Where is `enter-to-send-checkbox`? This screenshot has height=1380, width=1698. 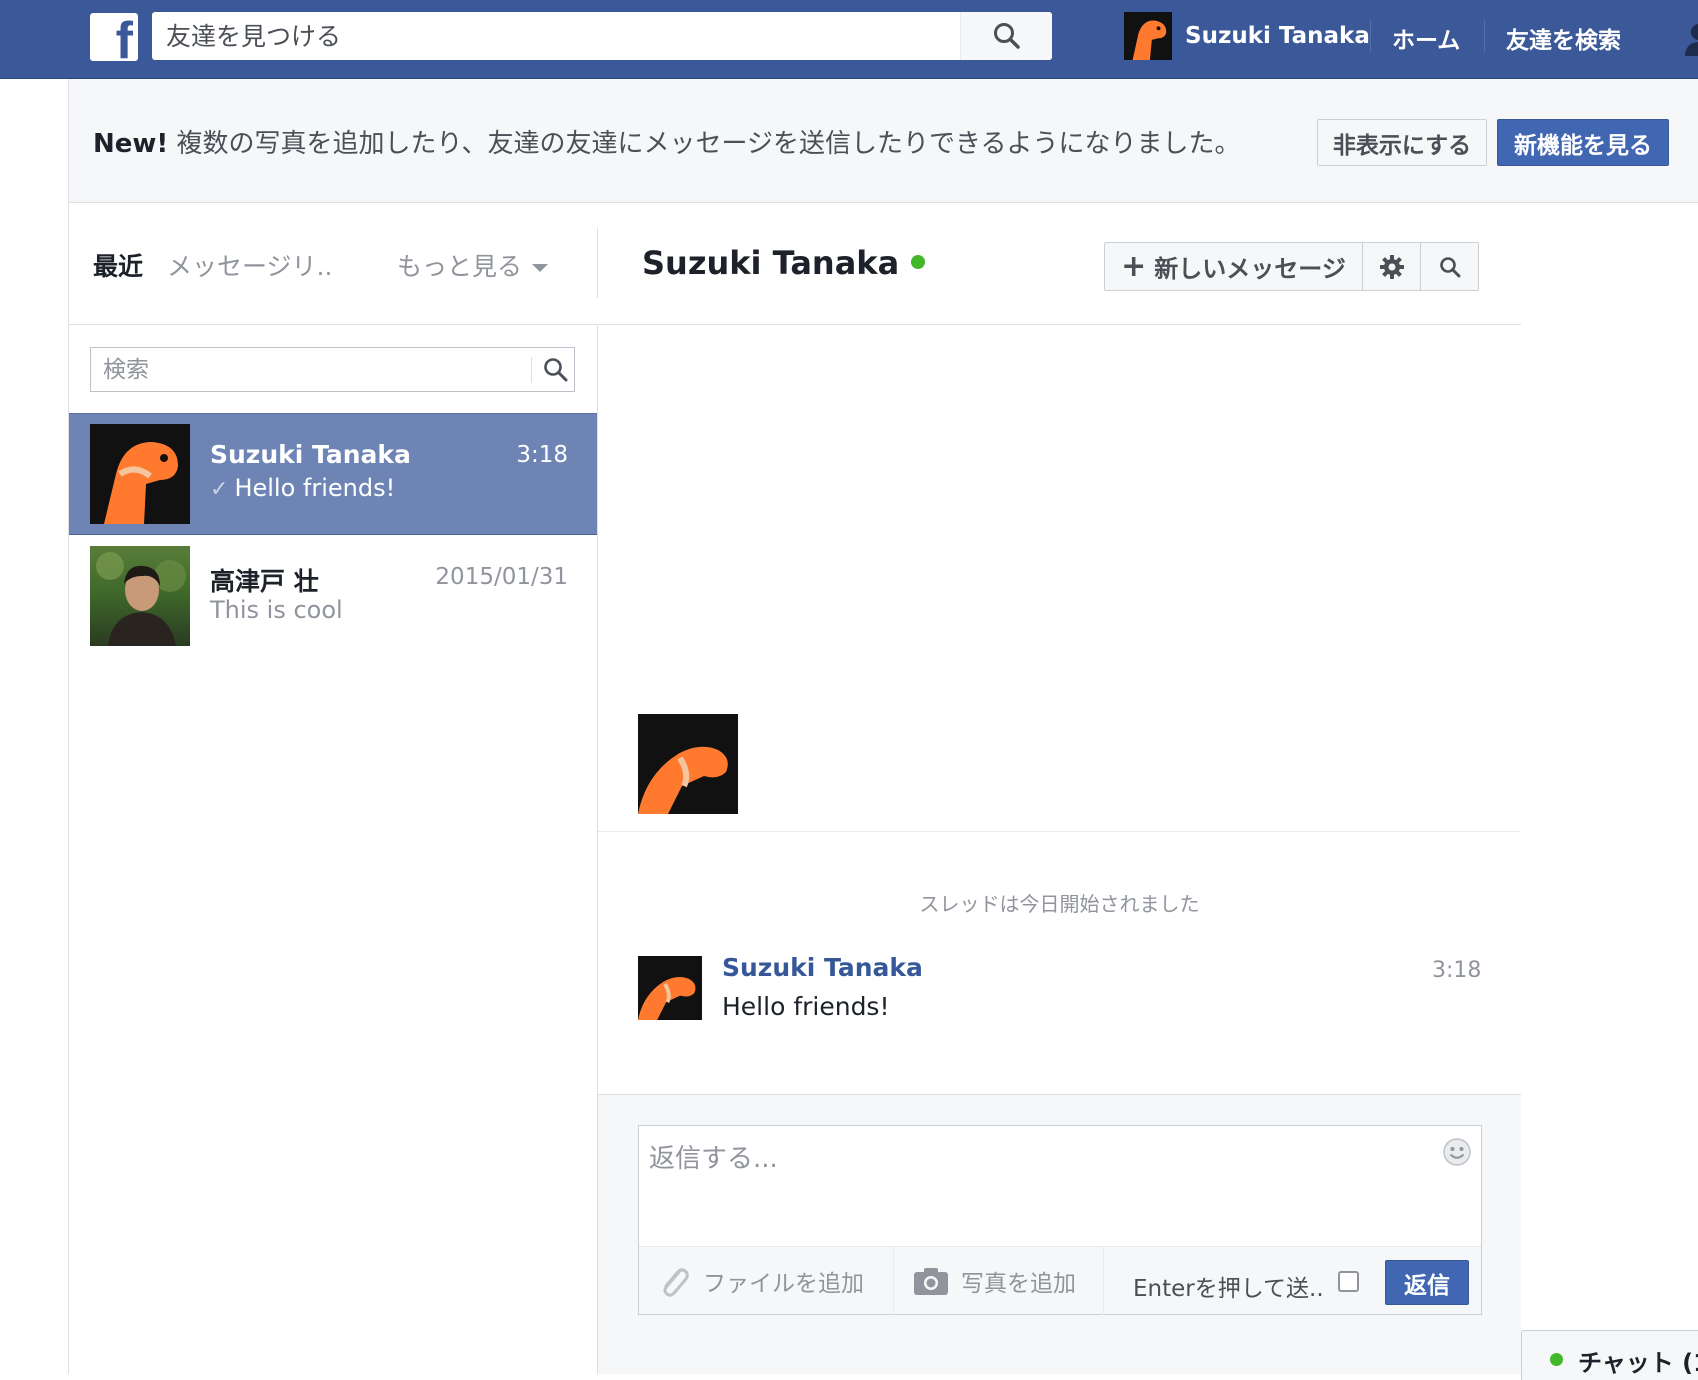 enter-to-send-checkbox is located at coordinates (1348, 1281).